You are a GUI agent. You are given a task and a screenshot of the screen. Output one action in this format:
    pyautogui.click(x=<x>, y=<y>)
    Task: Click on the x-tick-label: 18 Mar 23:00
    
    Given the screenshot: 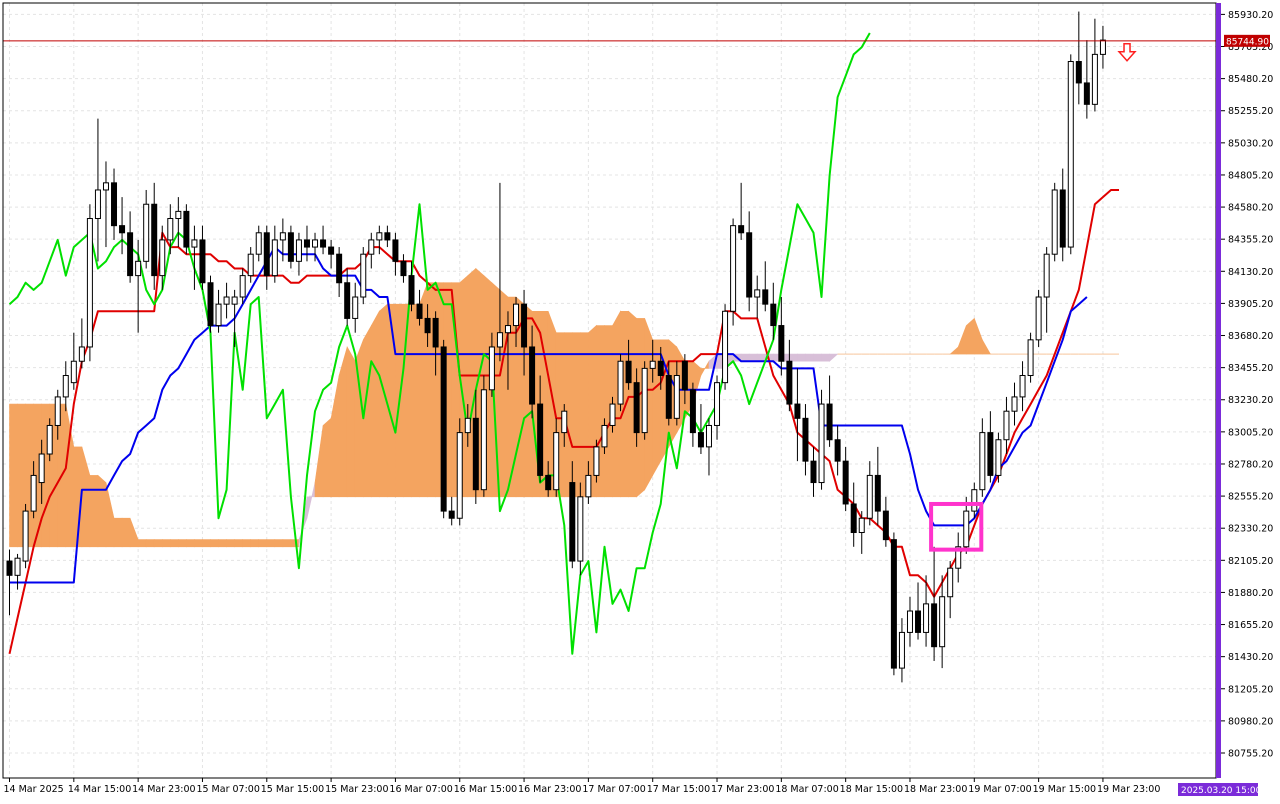 What is the action you would take?
    pyautogui.click(x=935, y=789)
    